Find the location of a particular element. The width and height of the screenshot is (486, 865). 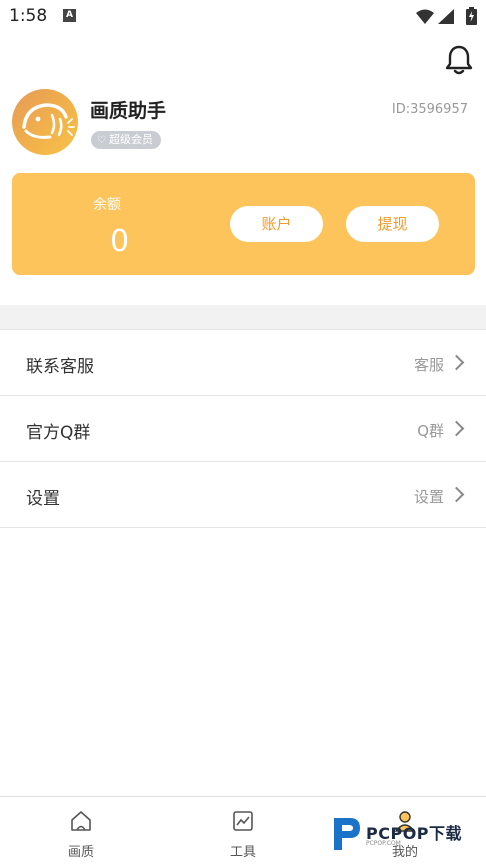

bell-icon is located at coordinates (459, 60).